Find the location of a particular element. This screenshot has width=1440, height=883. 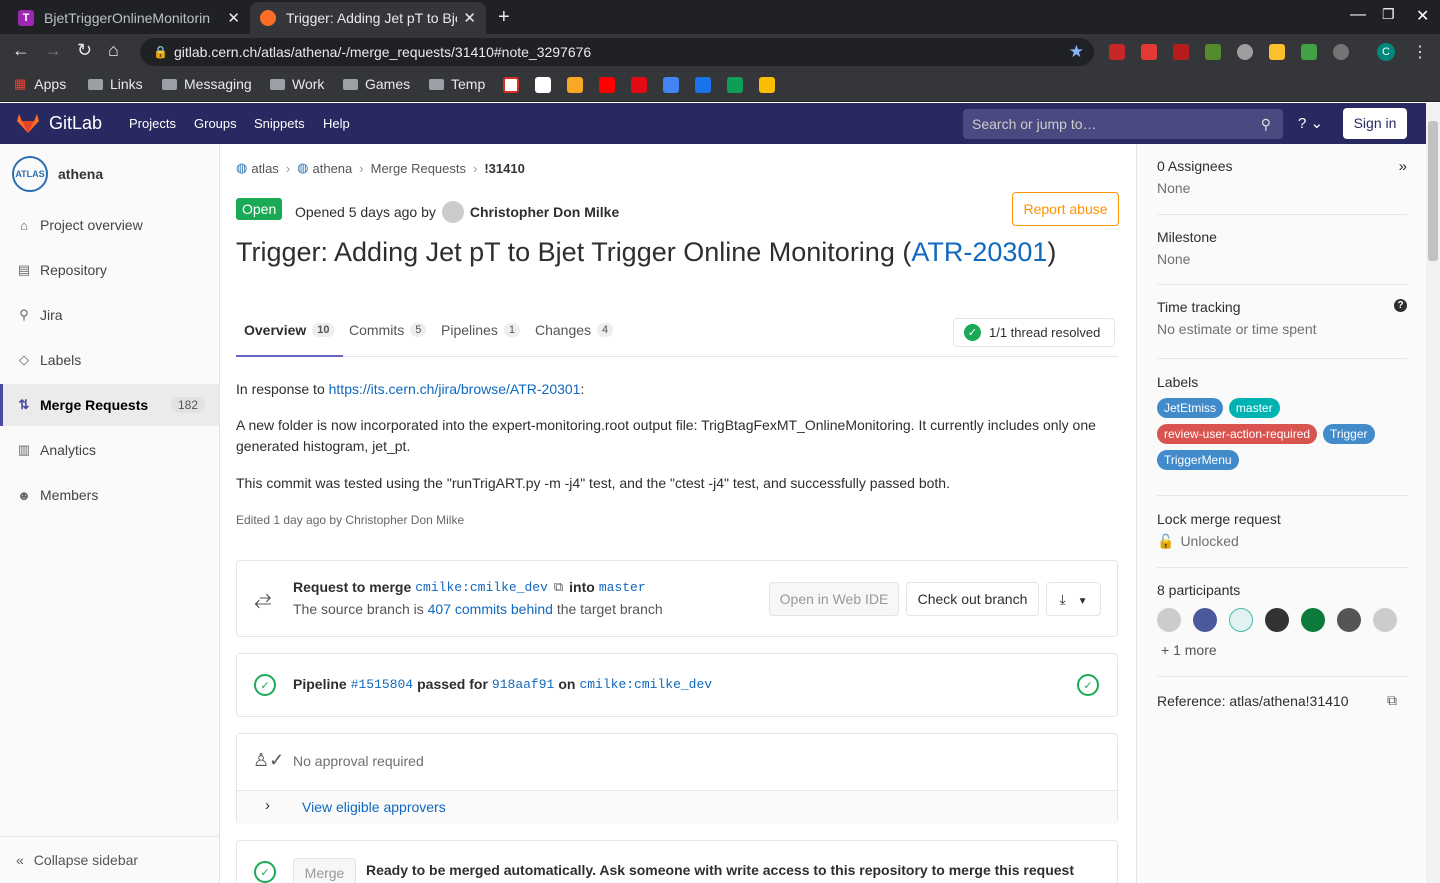

gitlab-logo: GitLab is located at coordinates (59, 123).